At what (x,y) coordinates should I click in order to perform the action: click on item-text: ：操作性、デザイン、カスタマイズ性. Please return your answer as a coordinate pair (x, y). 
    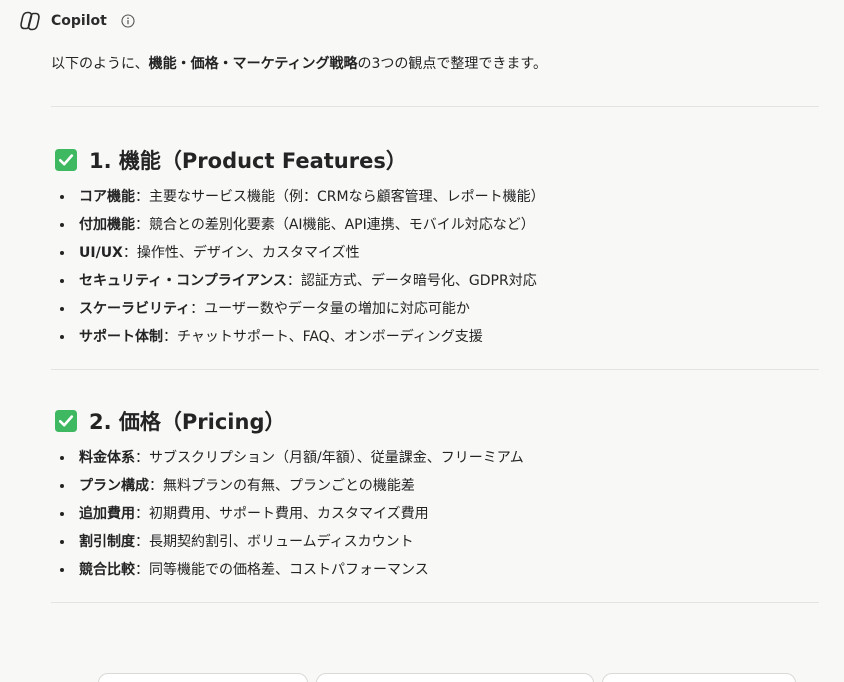
    Looking at the image, I should click on (241, 253).